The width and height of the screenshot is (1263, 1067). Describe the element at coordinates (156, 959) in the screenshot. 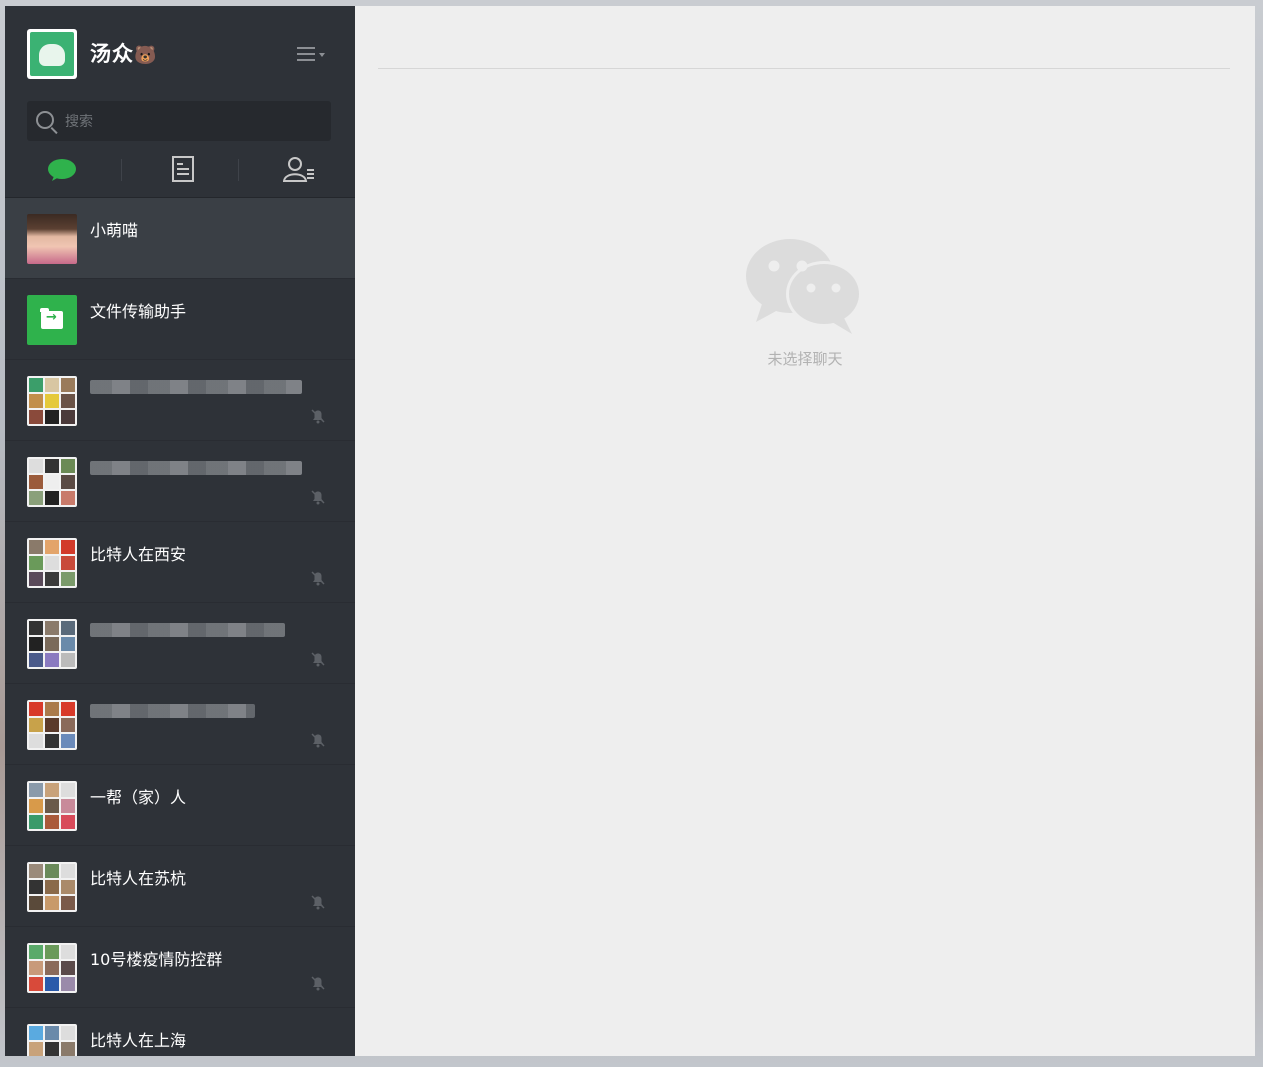

I see `chat-name: 10号楼疫情防控群` at that location.